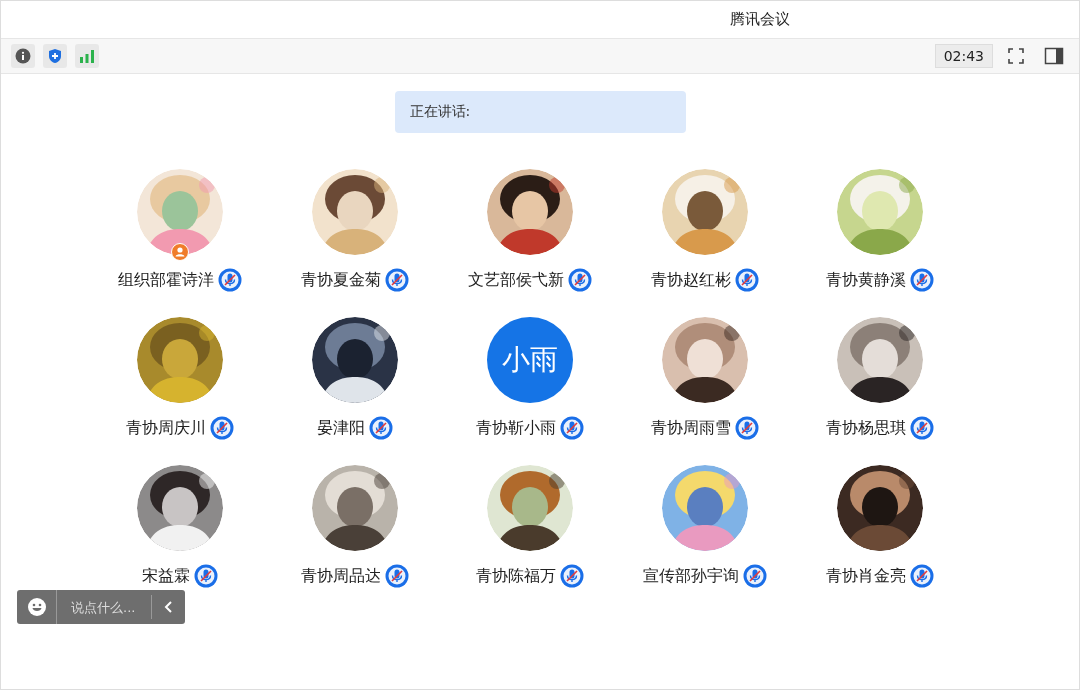 This screenshot has height=690, width=1080. What do you see at coordinates (440, 112) in the screenshot?
I see `speaking-label: 正在讲话:` at bounding box center [440, 112].